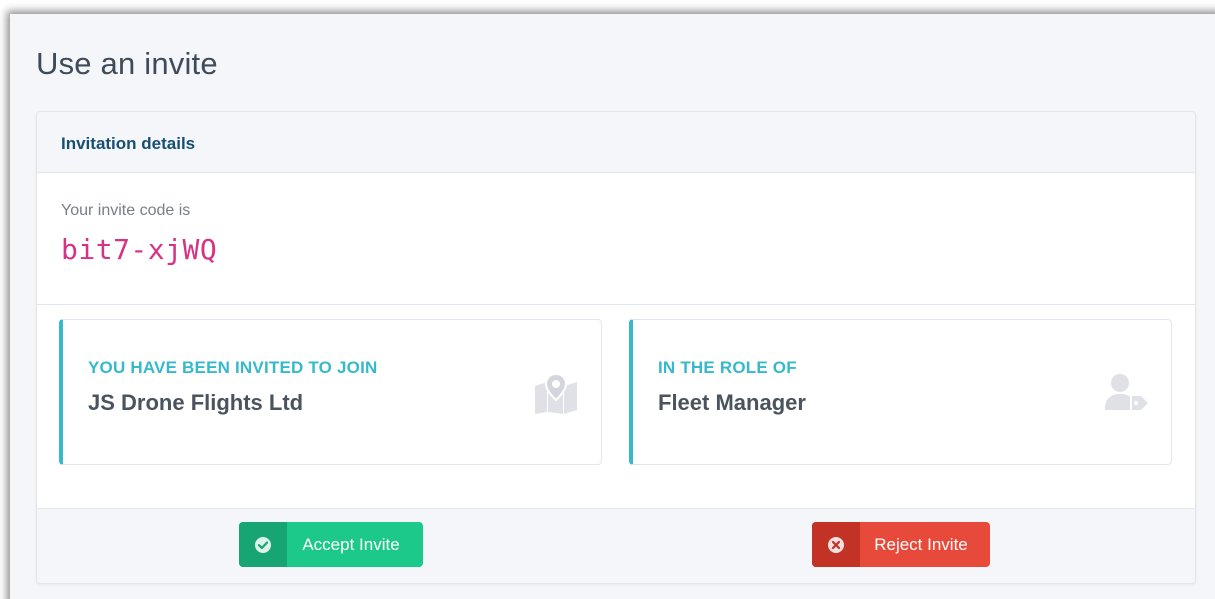  What do you see at coordinates (556, 393) in the screenshot?
I see `map-marker-icon` at bounding box center [556, 393].